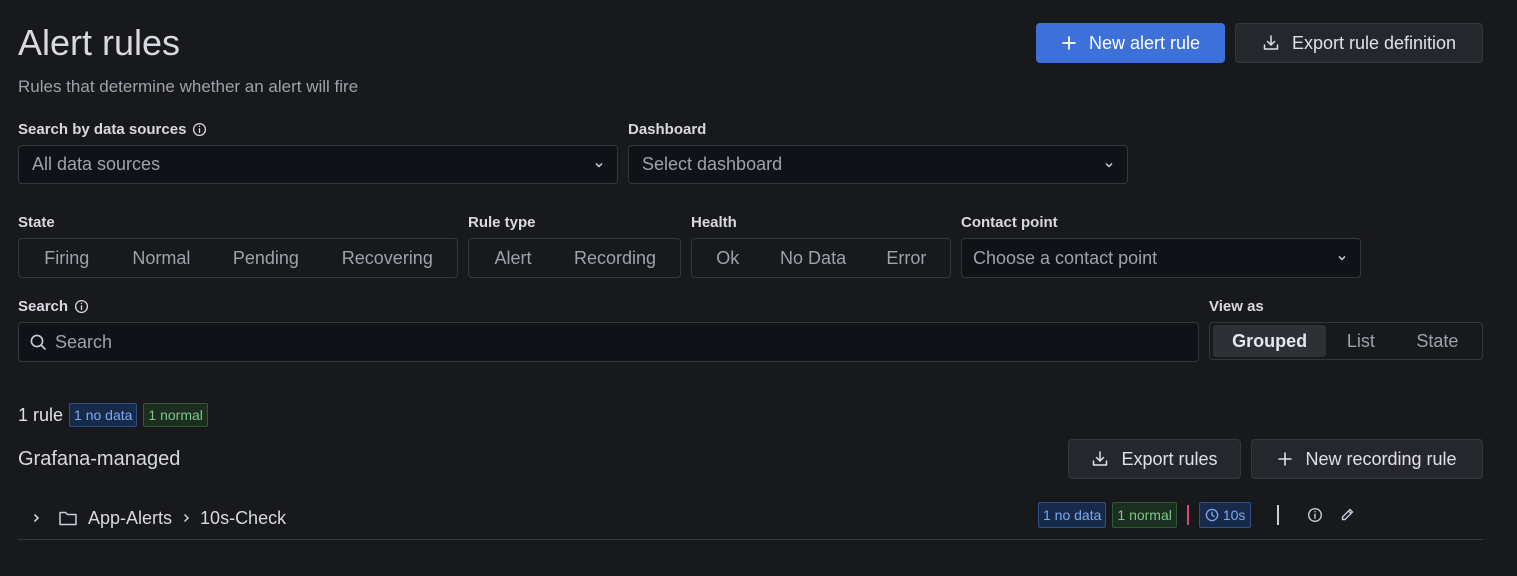 This screenshot has height=576, width=1517. Describe the element at coordinates (84, 341) in the screenshot. I see `search-placeholder: Search` at that location.